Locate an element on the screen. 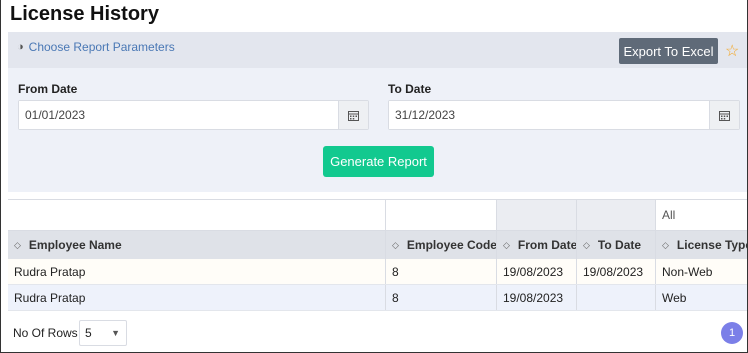 The width and height of the screenshot is (748, 353). chevron-down-icon: ▼ is located at coordinates (115, 333).